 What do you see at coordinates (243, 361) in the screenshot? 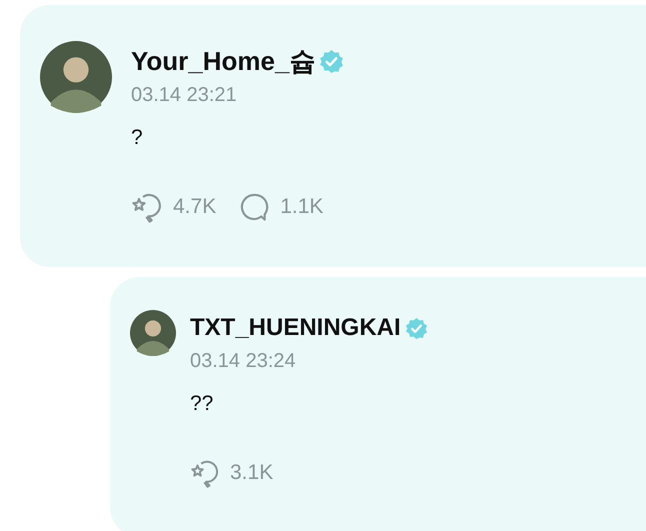
I see `post-time: 03.14 23:24` at bounding box center [243, 361].